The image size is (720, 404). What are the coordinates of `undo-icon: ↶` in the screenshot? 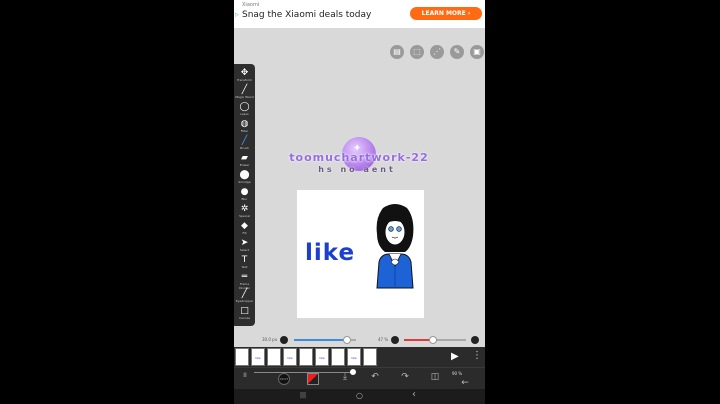 It's located at (375, 377).